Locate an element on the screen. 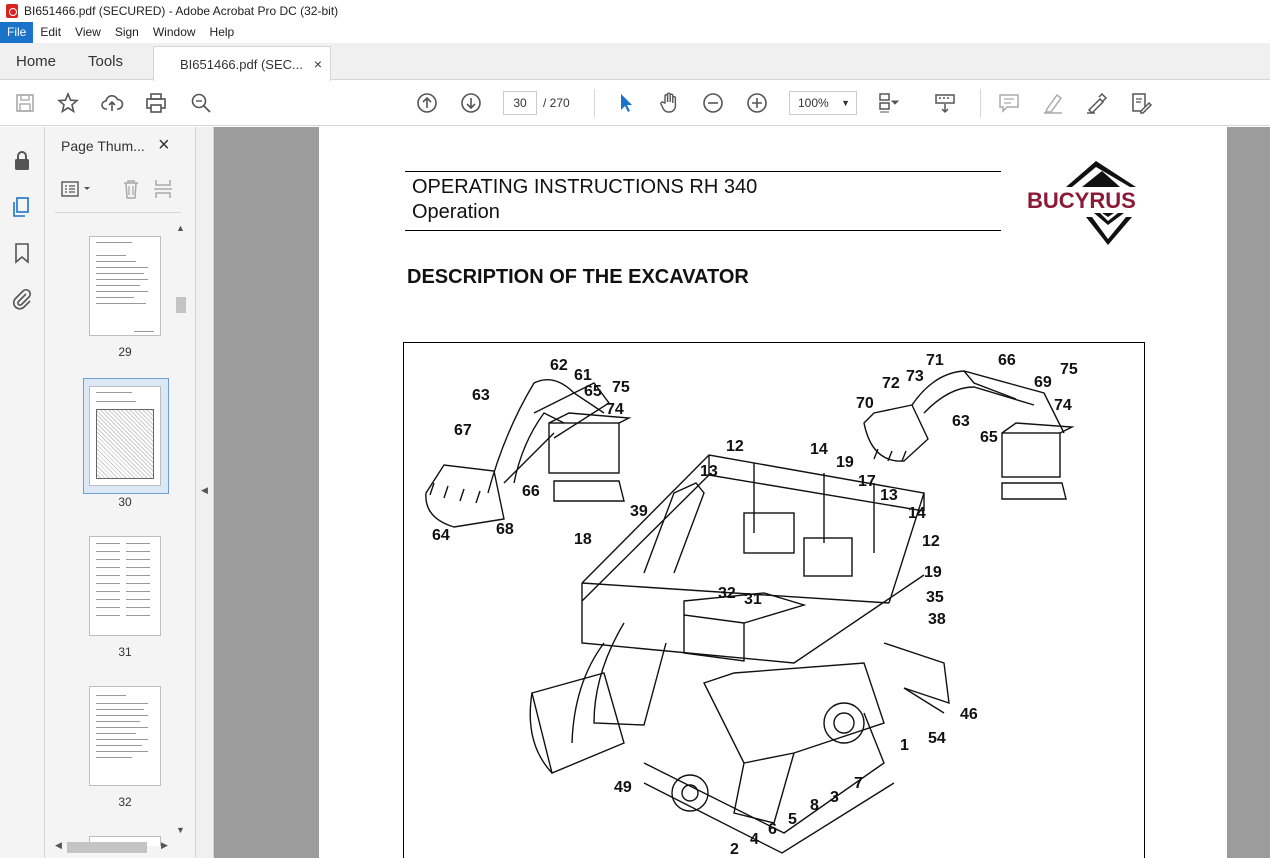 The image size is (1270, 858). callout-label: 68 is located at coordinates (505, 529).